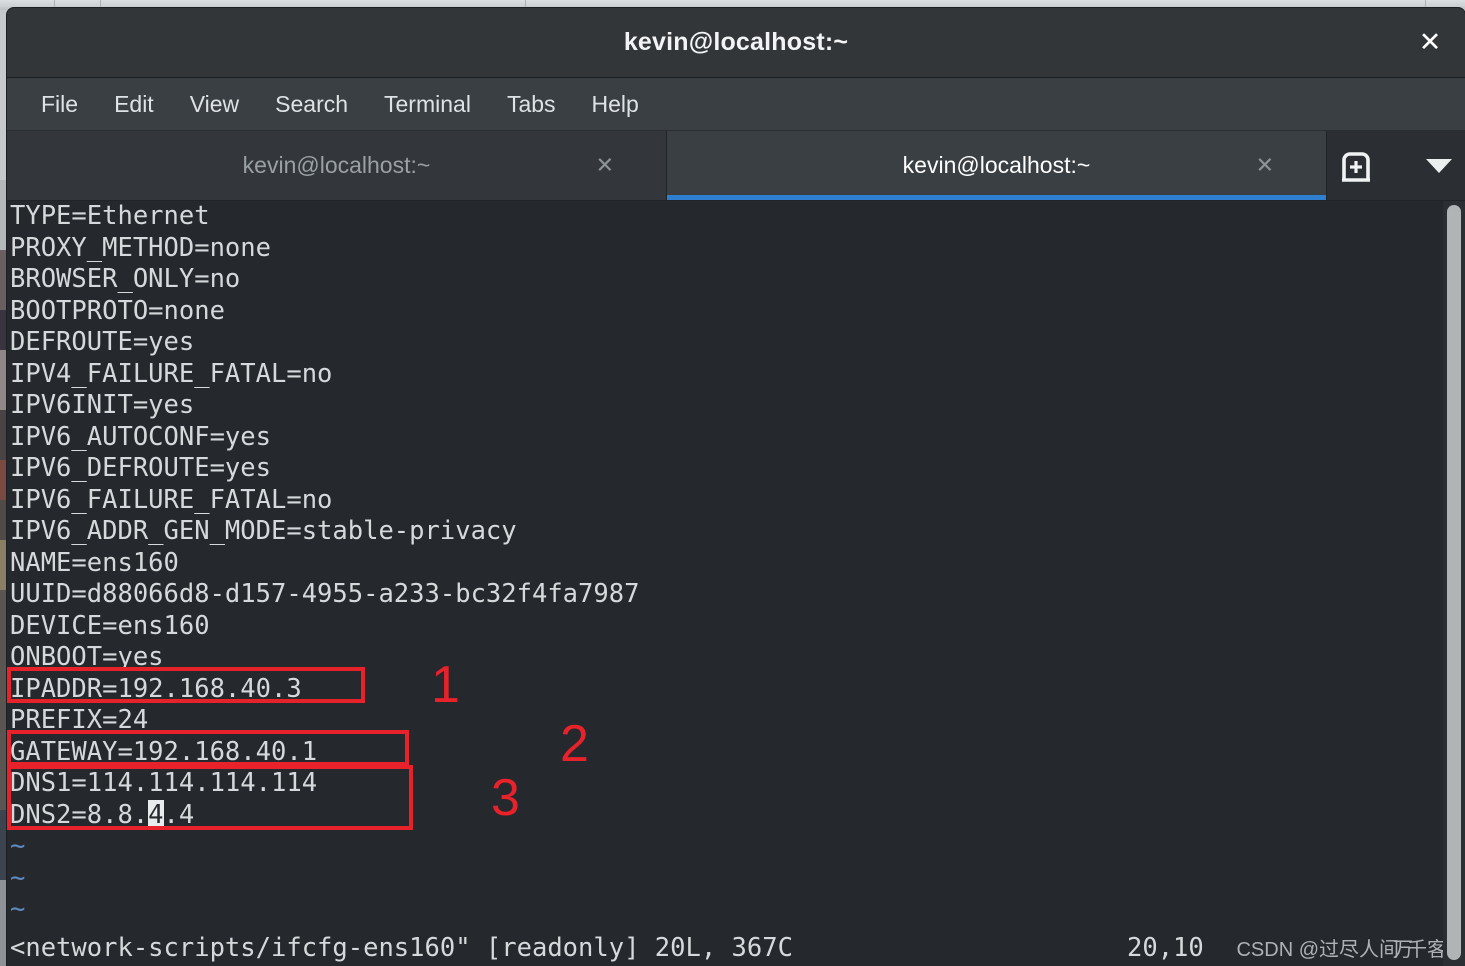  I want to click on tab-kevin-localhost-1: kevin@localhost:~ ✕, so click(337, 165).